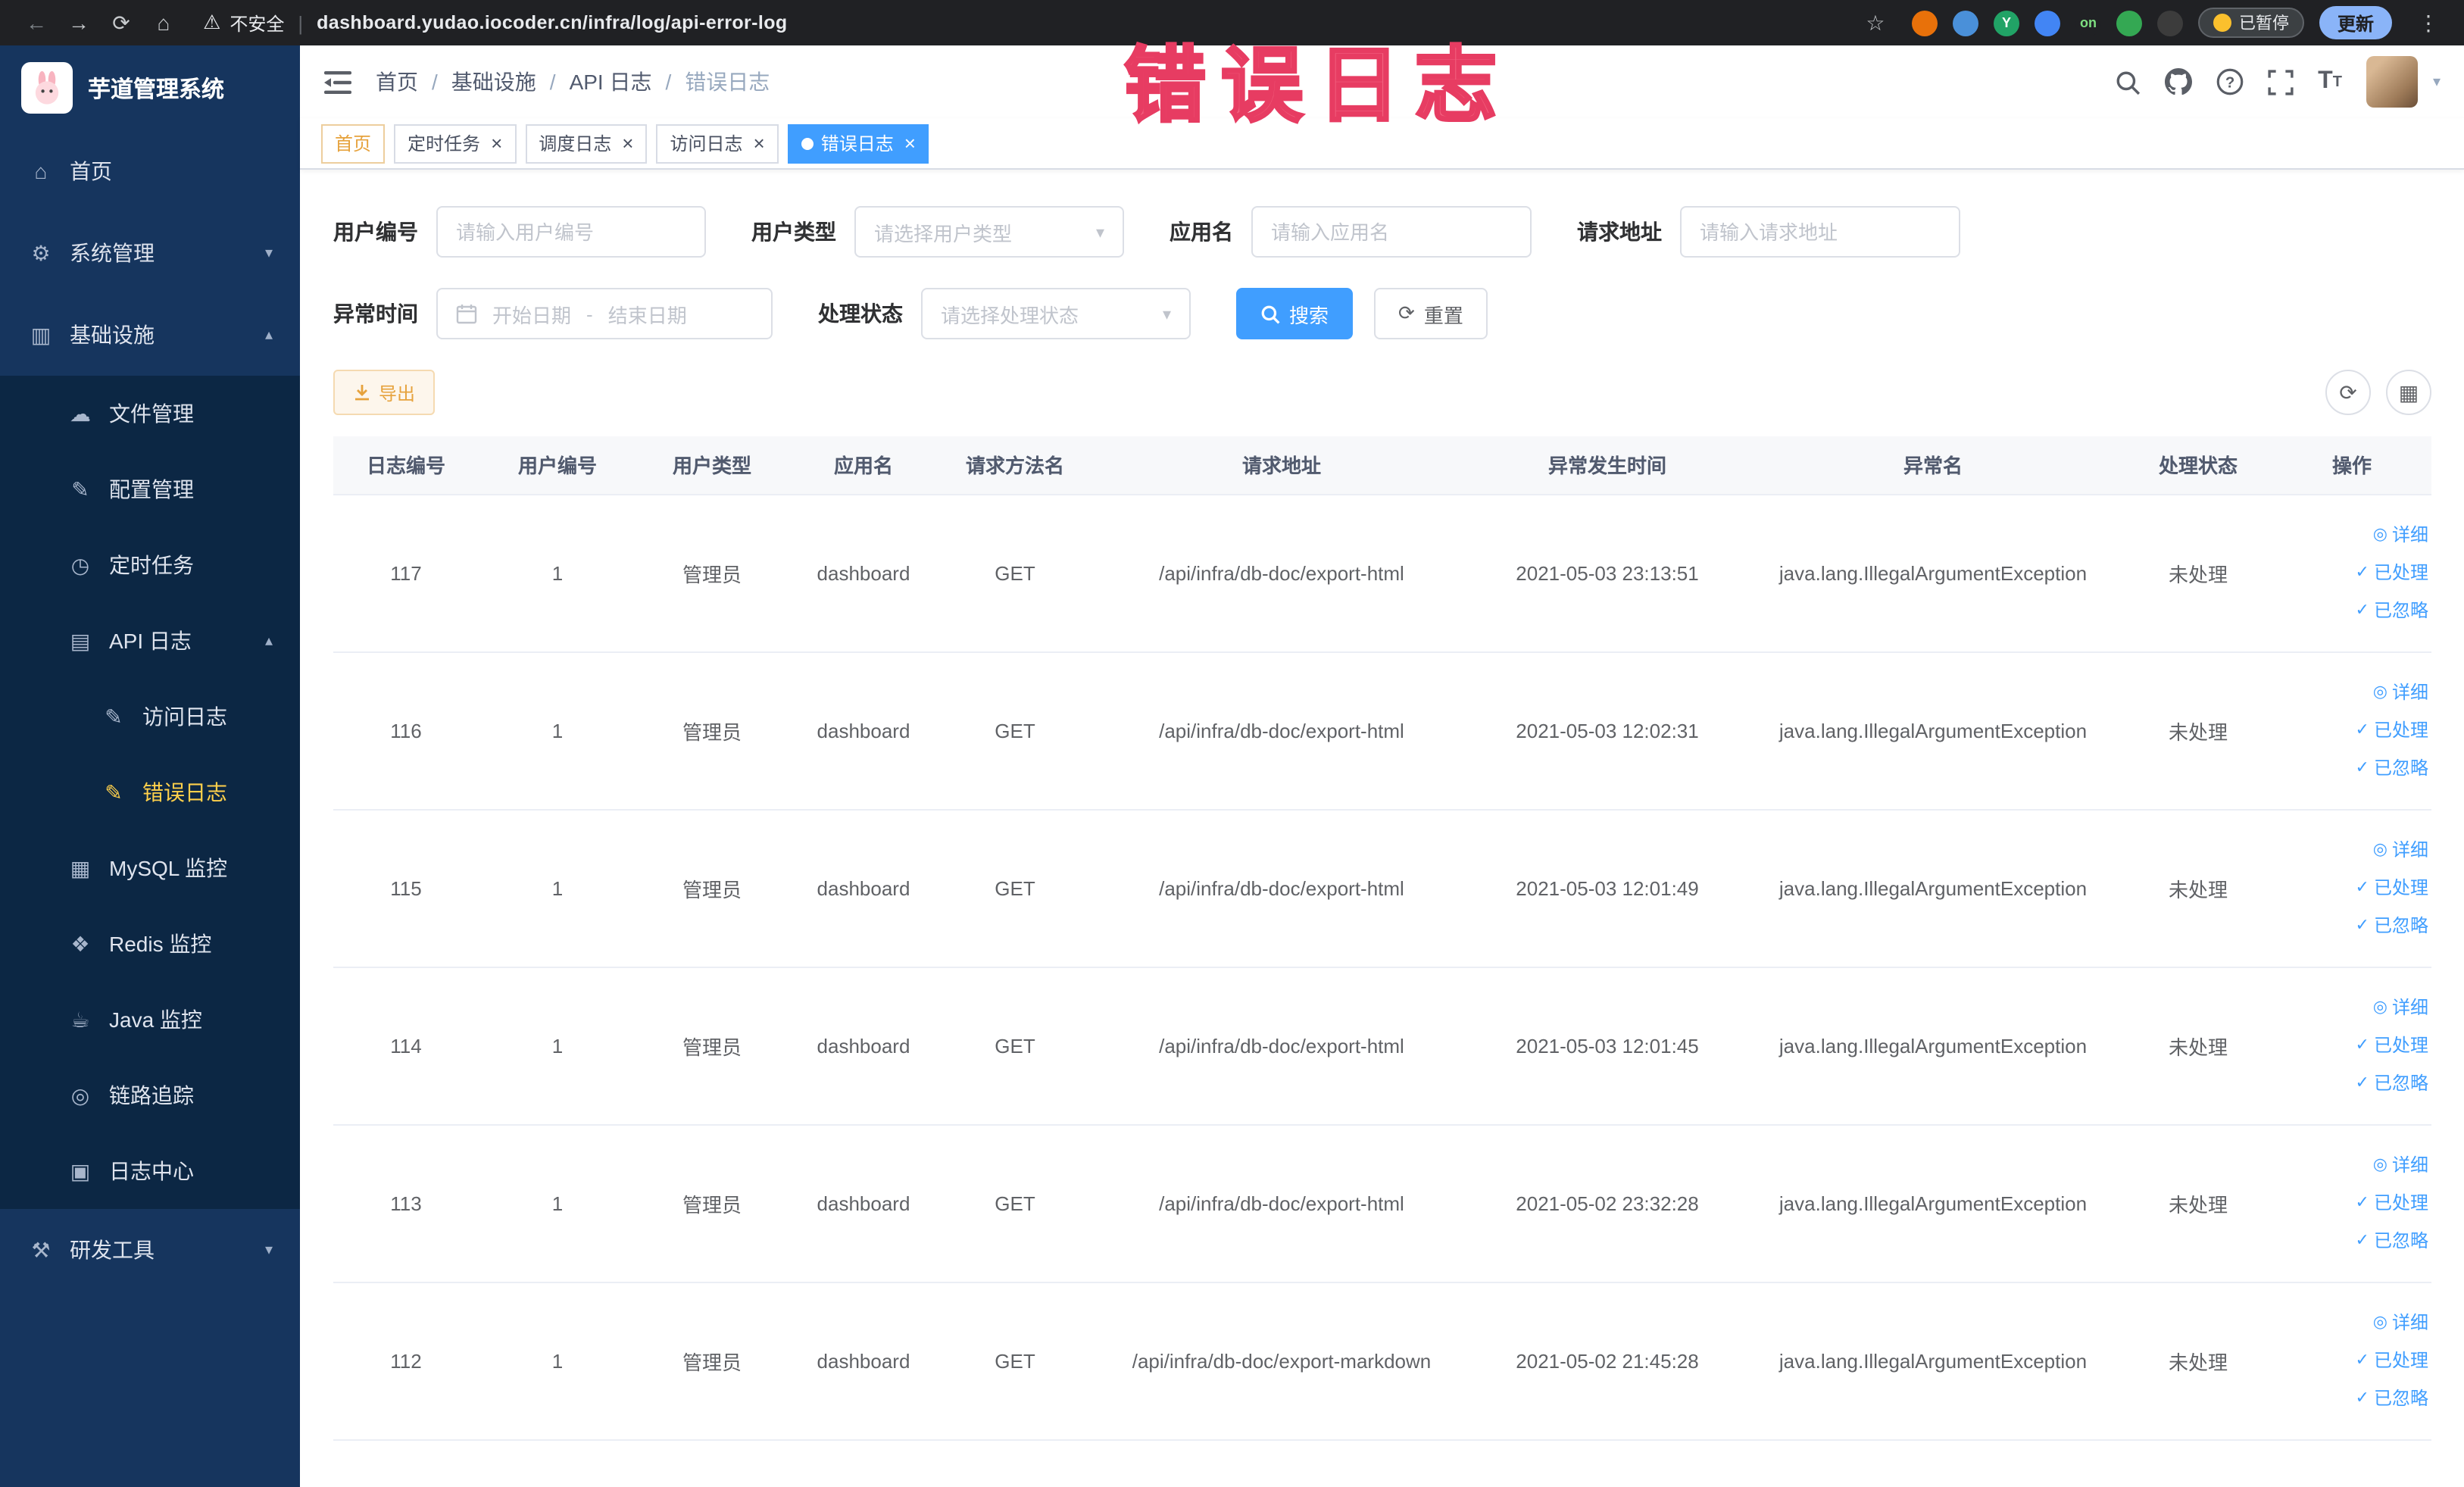  What do you see at coordinates (150, 944) in the screenshot?
I see `sidebar-item-redis-monitor: ❖ Redis 监控` at bounding box center [150, 944].